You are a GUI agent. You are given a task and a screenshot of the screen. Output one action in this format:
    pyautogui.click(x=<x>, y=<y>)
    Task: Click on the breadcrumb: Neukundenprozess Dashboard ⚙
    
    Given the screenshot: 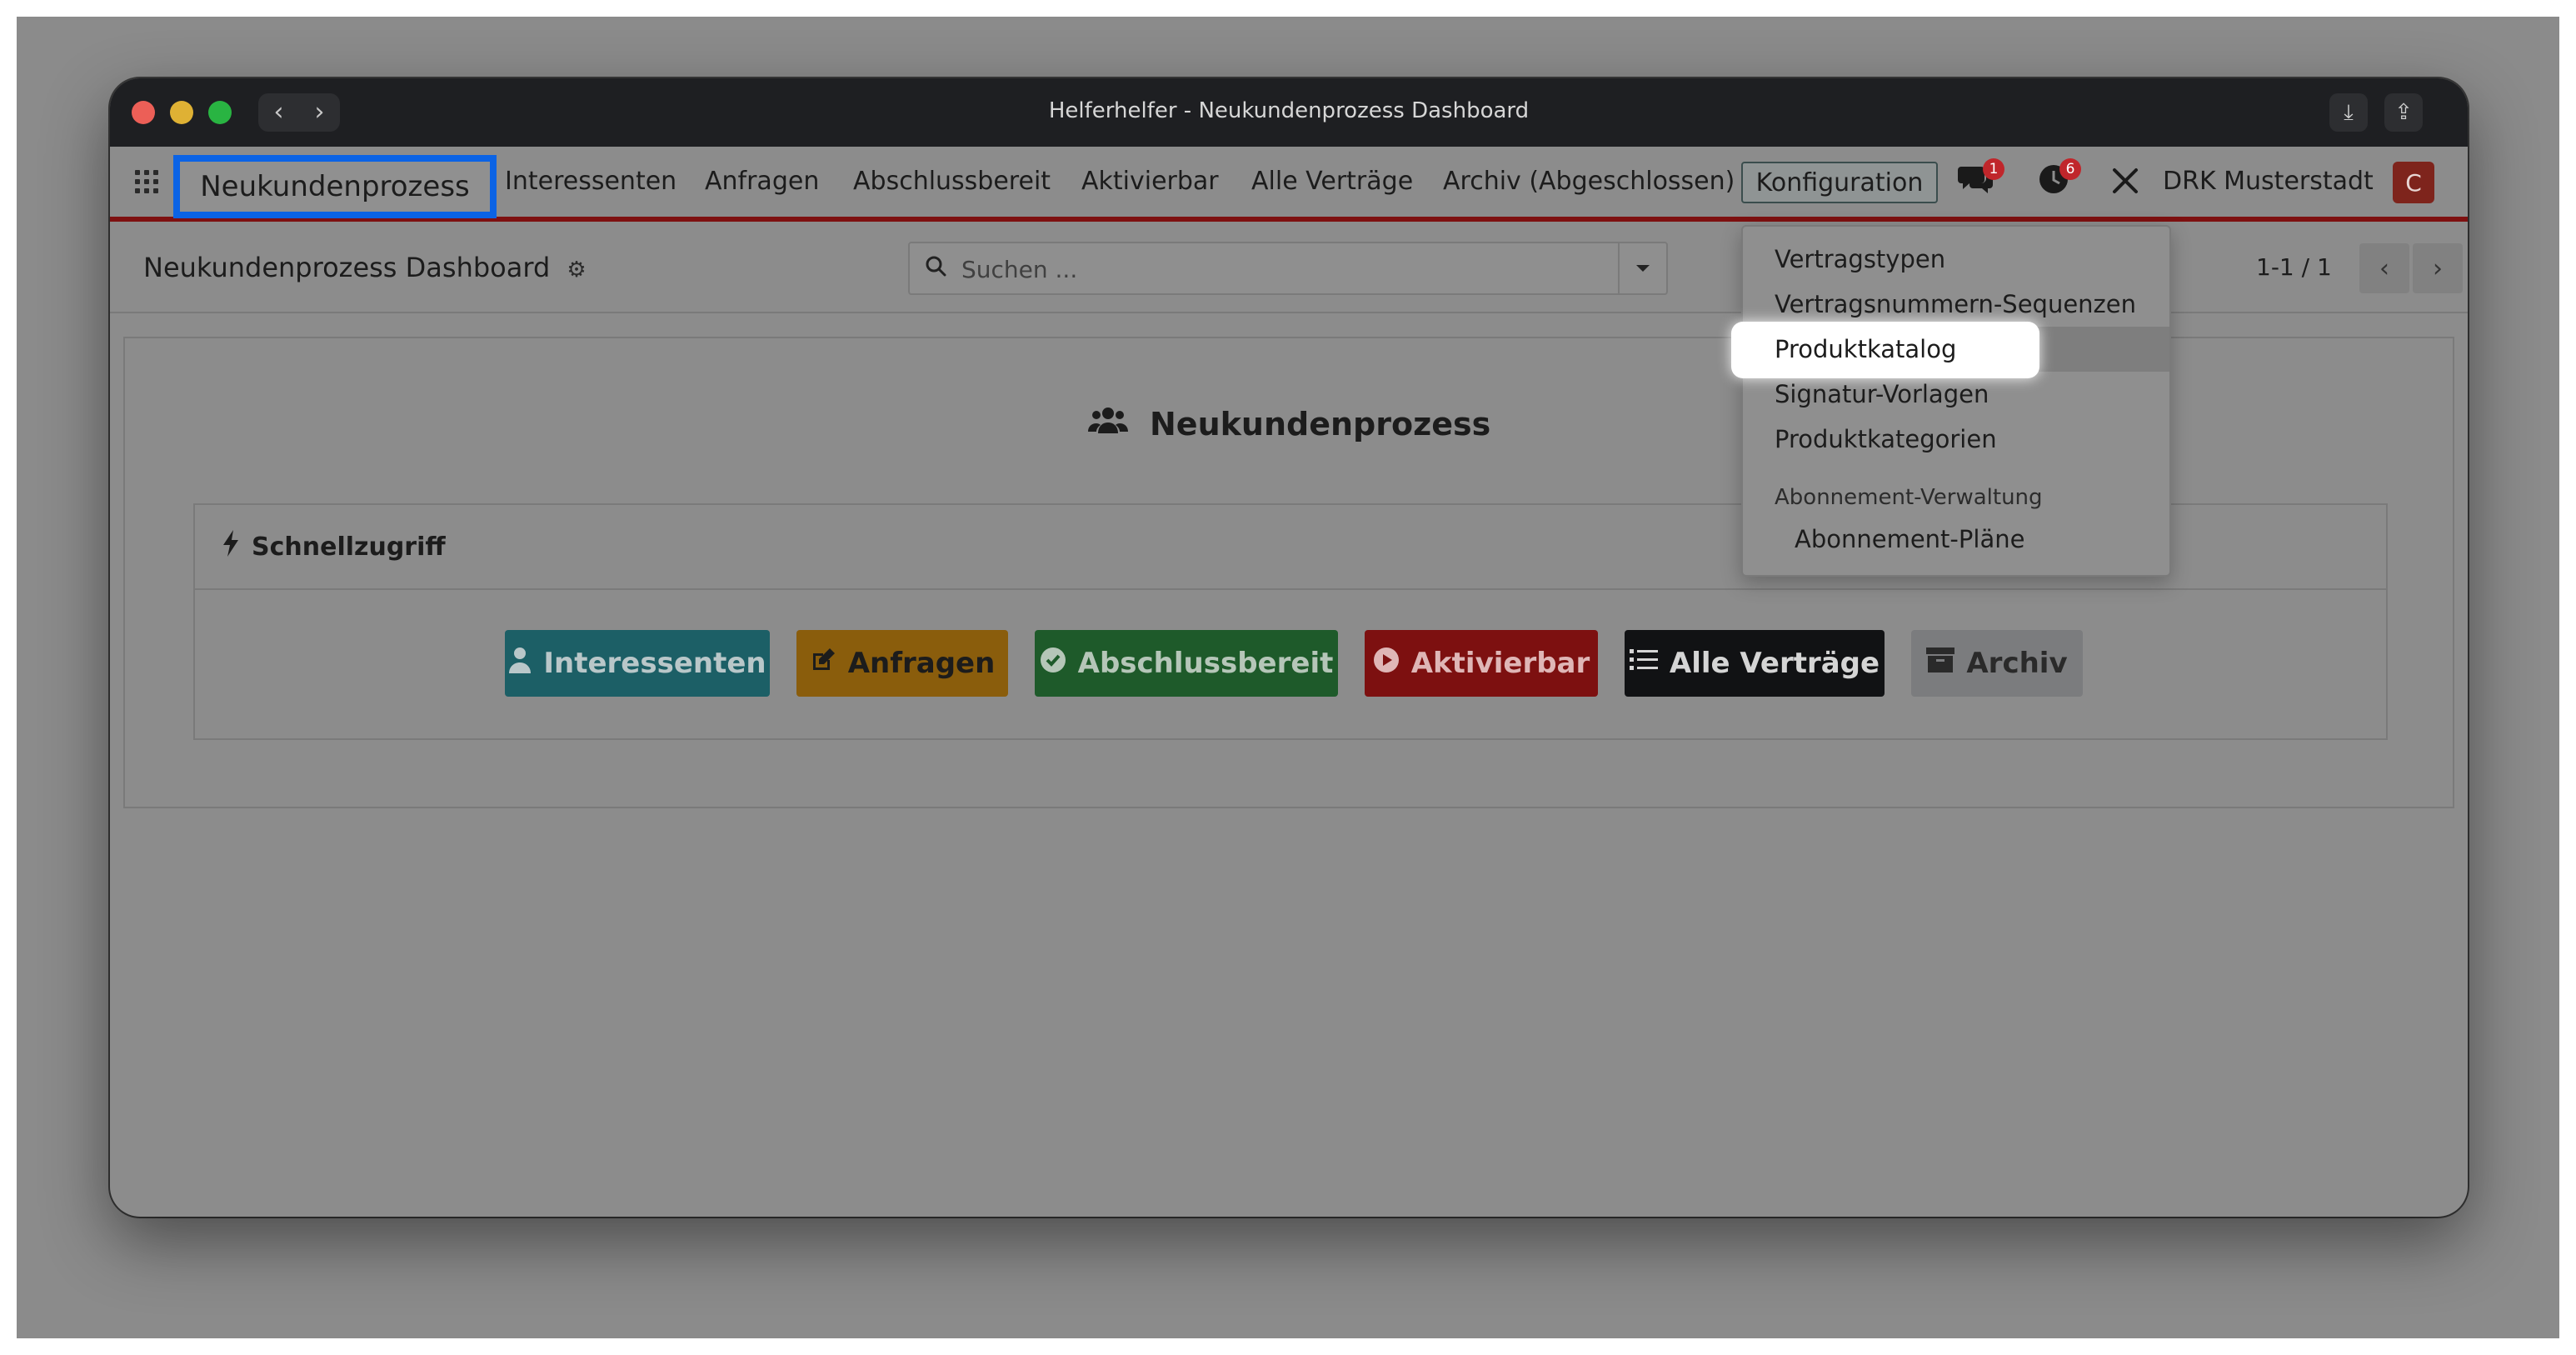 What is the action you would take?
    pyautogui.click(x=365, y=267)
    